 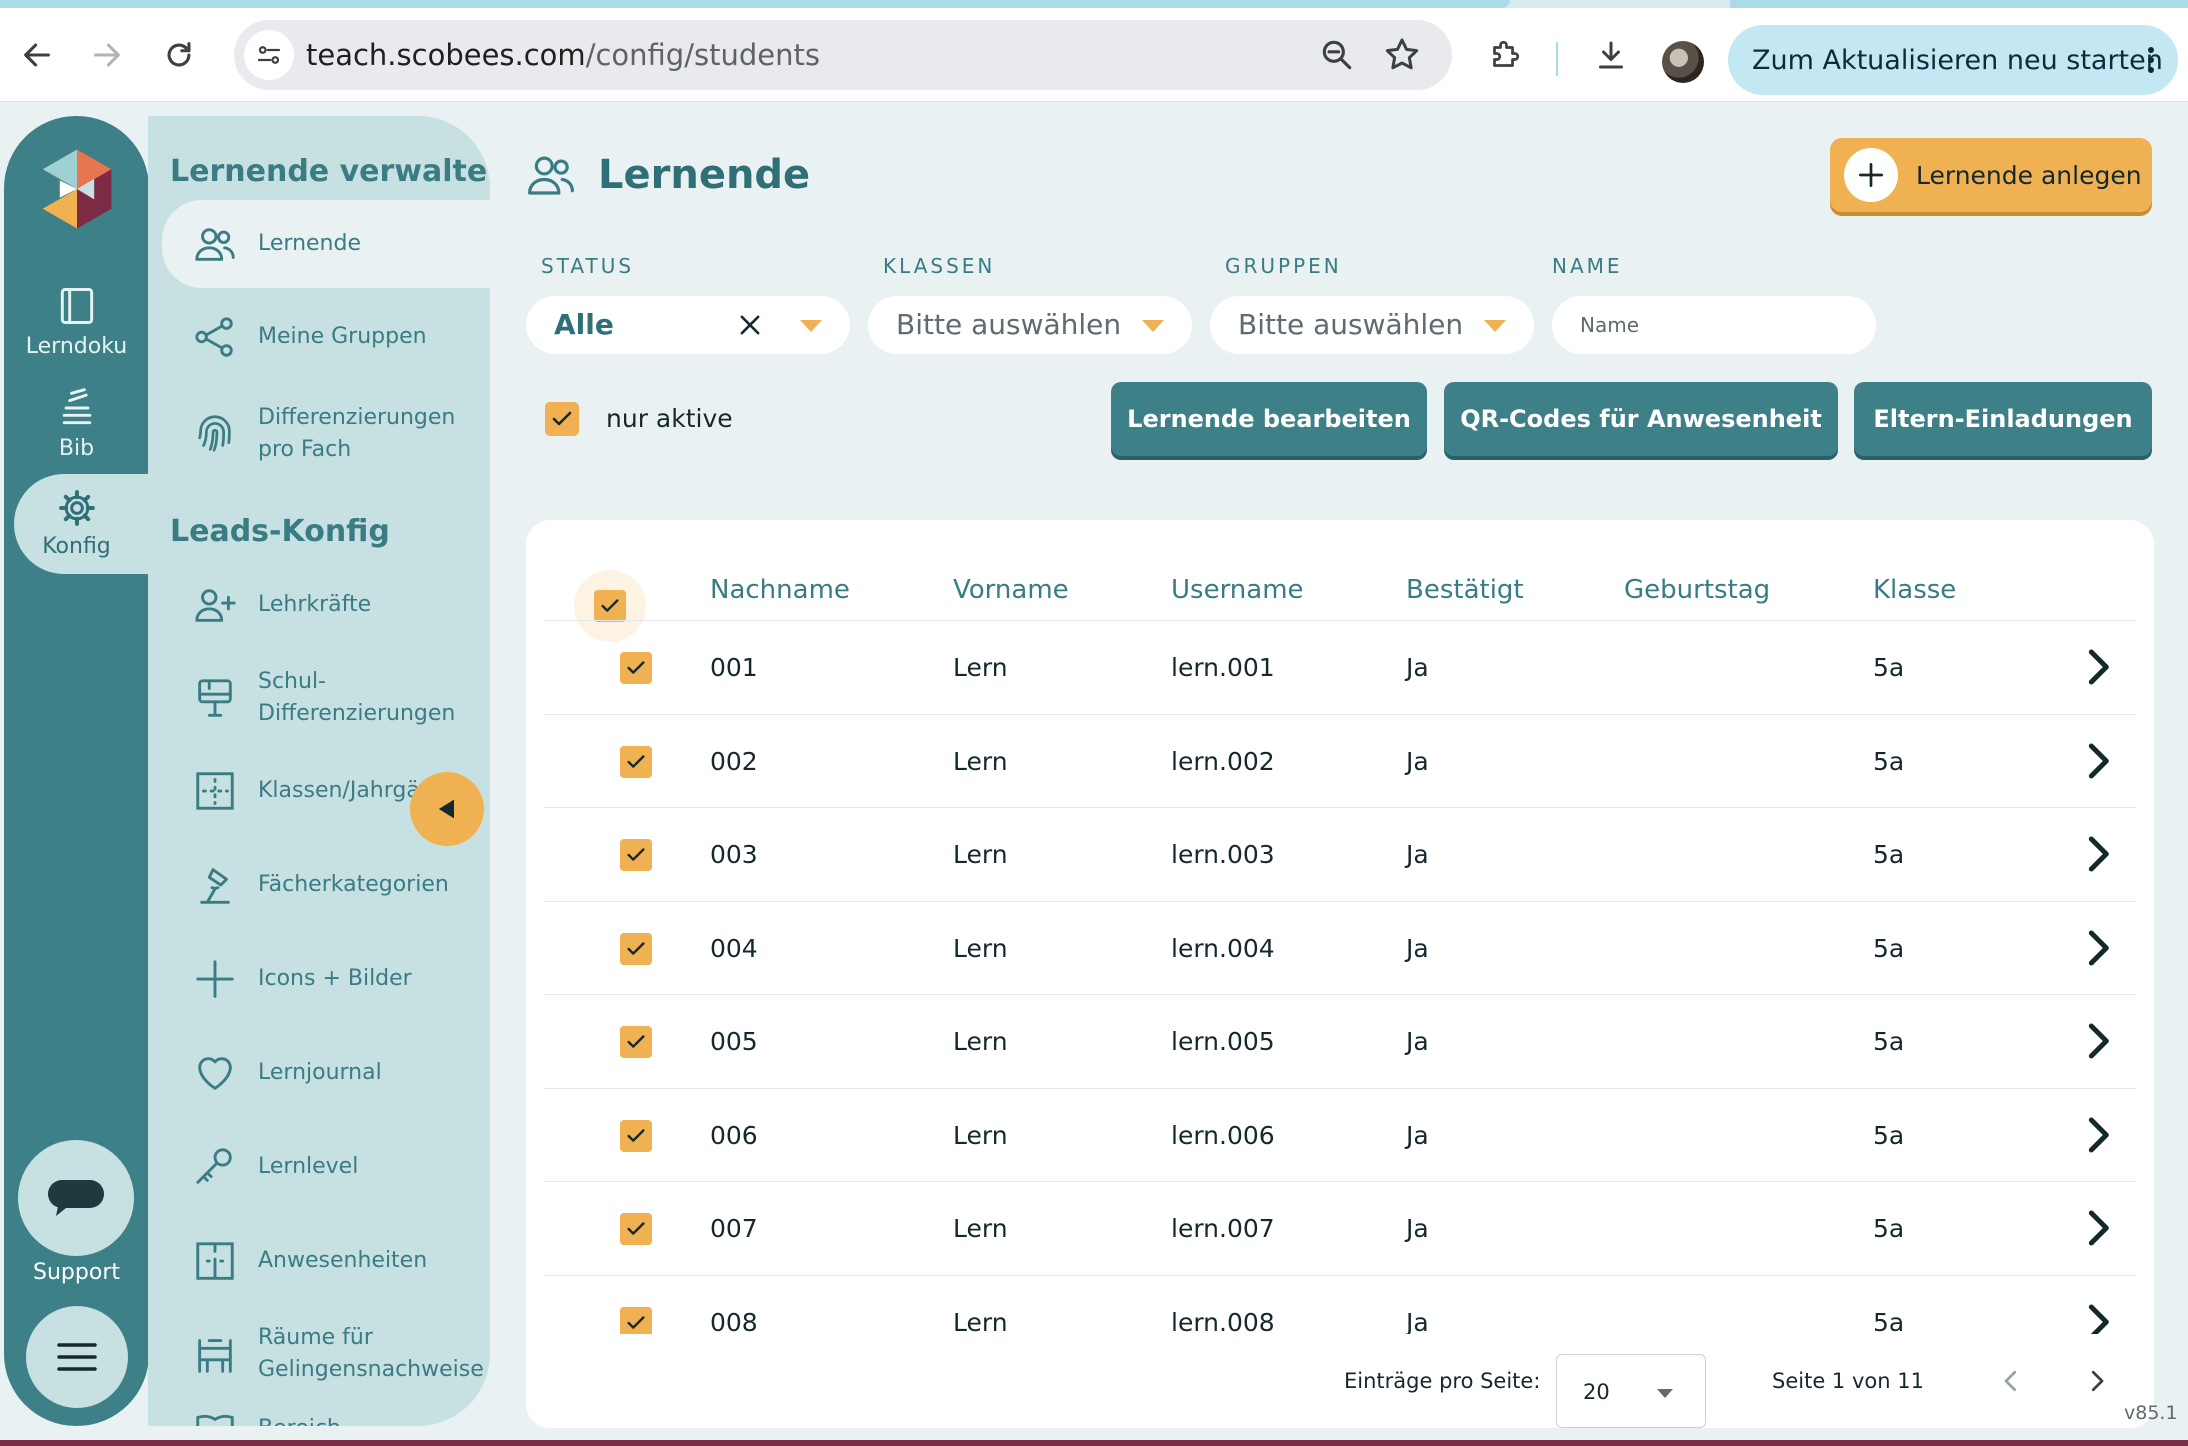 I want to click on add-student-button: Lernende anlegen, so click(x=1991, y=175).